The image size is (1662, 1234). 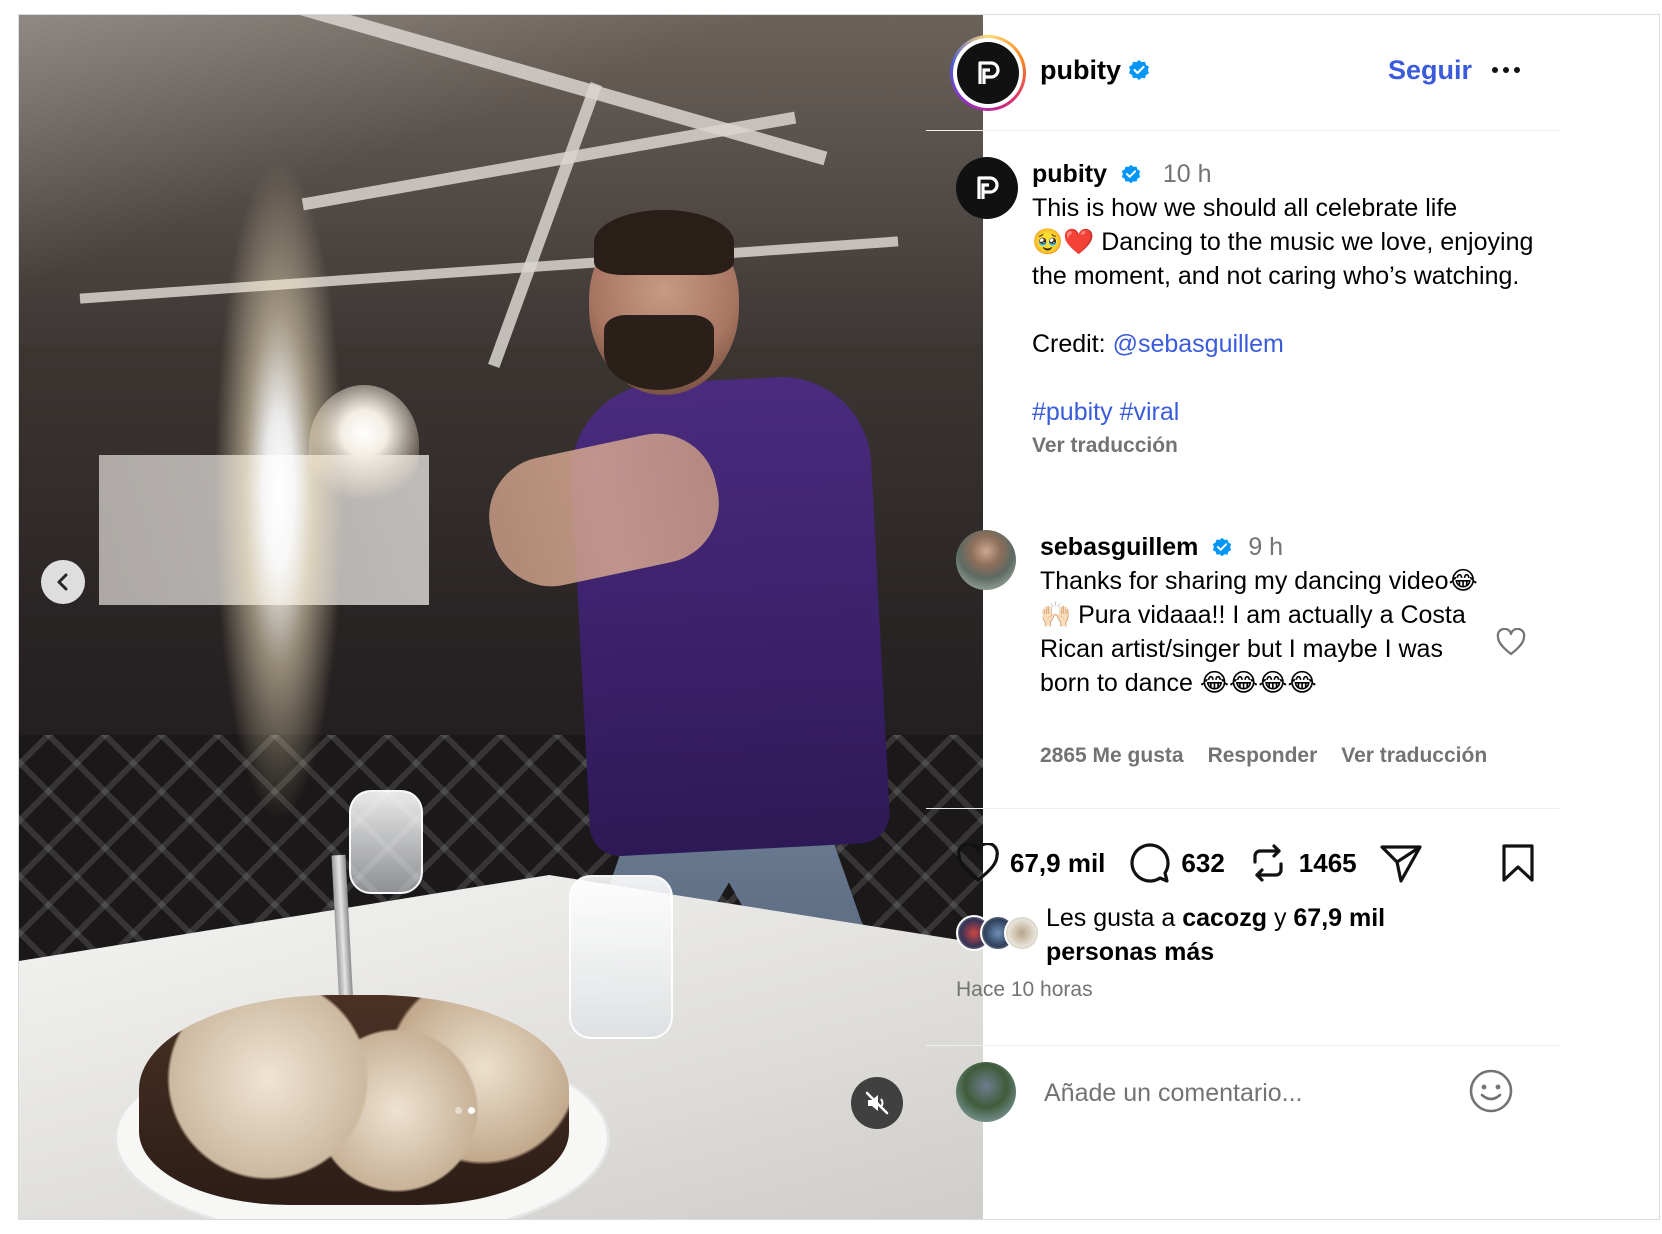 What do you see at coordinates (1268, 863) in the screenshot?
I see `repost-icon` at bounding box center [1268, 863].